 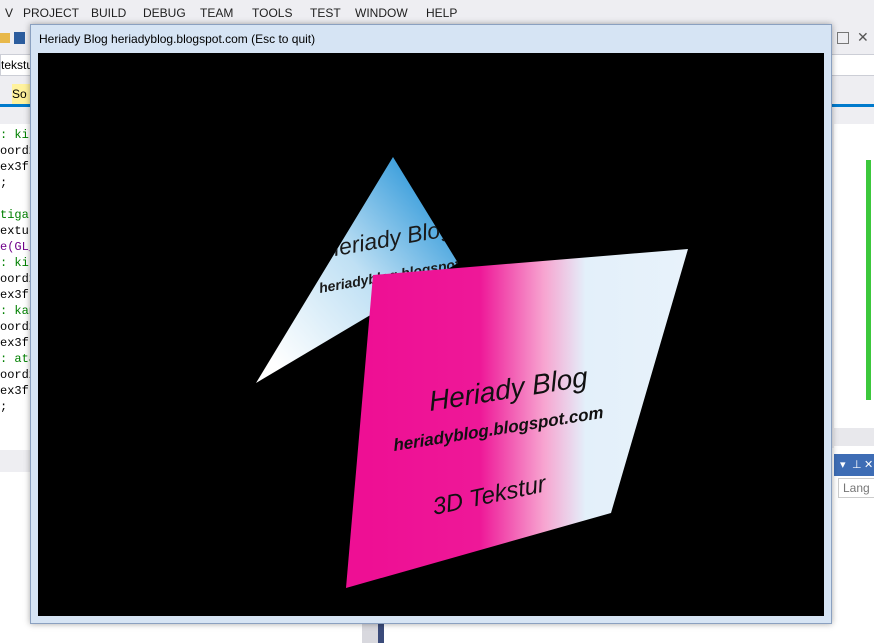 What do you see at coordinates (19, 38) in the screenshot?
I see `save-icon` at bounding box center [19, 38].